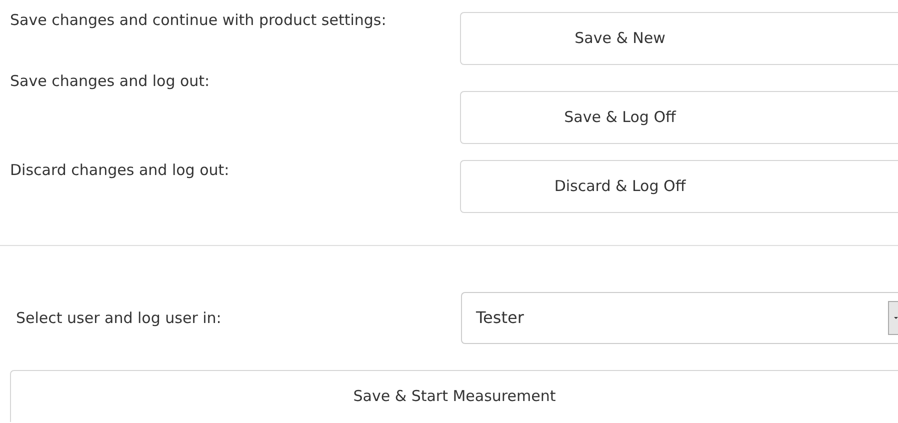 This screenshot has height=423, width=898. What do you see at coordinates (118, 318) in the screenshot?
I see `select-label: Select user and log user in:` at bounding box center [118, 318].